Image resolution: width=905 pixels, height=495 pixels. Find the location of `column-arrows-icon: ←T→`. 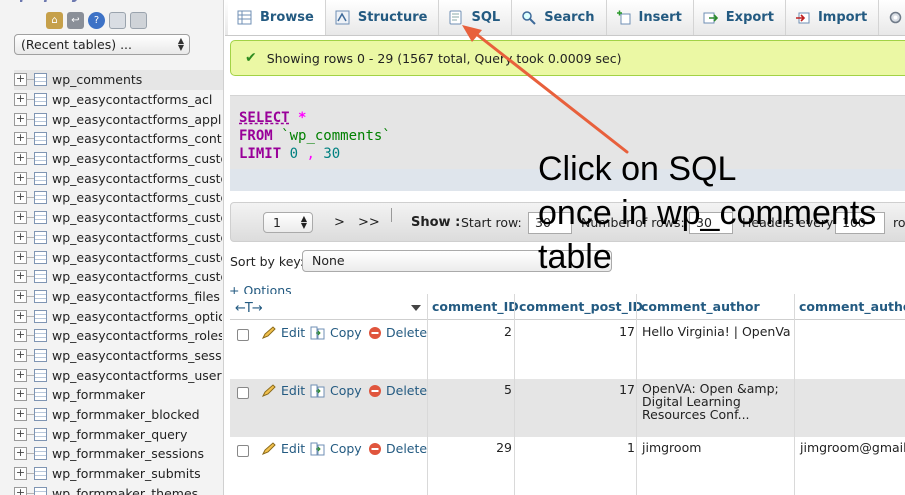

column-arrows-icon: ←T→ is located at coordinates (249, 308).